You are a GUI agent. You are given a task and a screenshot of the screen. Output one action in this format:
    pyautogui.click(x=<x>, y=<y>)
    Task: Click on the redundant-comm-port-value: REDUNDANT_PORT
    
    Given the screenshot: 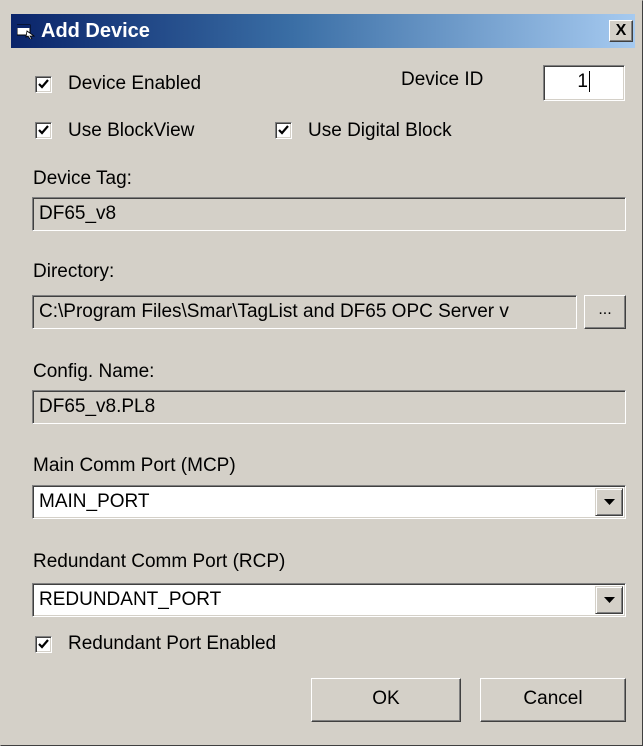 What is the action you would take?
    pyautogui.click(x=130, y=599)
    